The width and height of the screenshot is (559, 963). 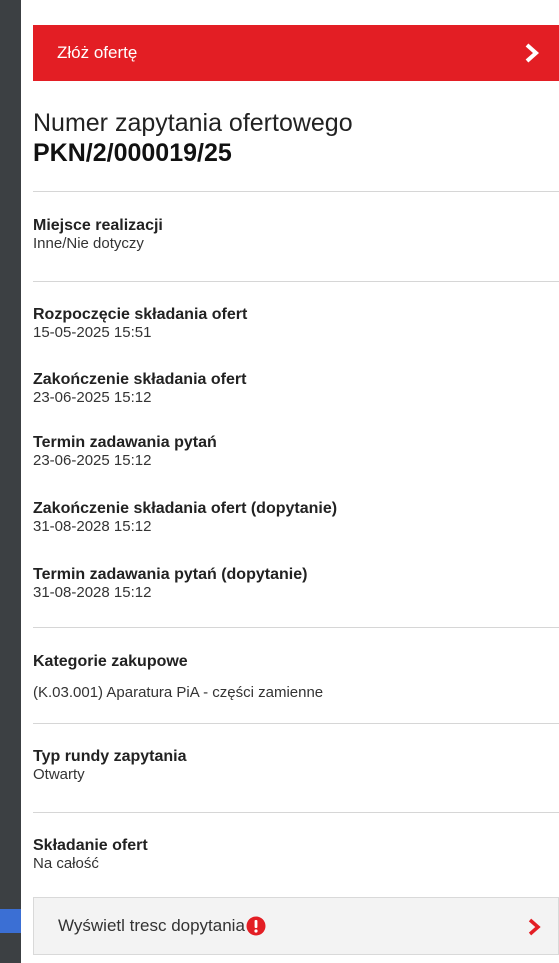 What do you see at coordinates (293, 234) in the screenshot?
I see `field-location: Miejsce realizacji Inne/Nie dotyczy` at bounding box center [293, 234].